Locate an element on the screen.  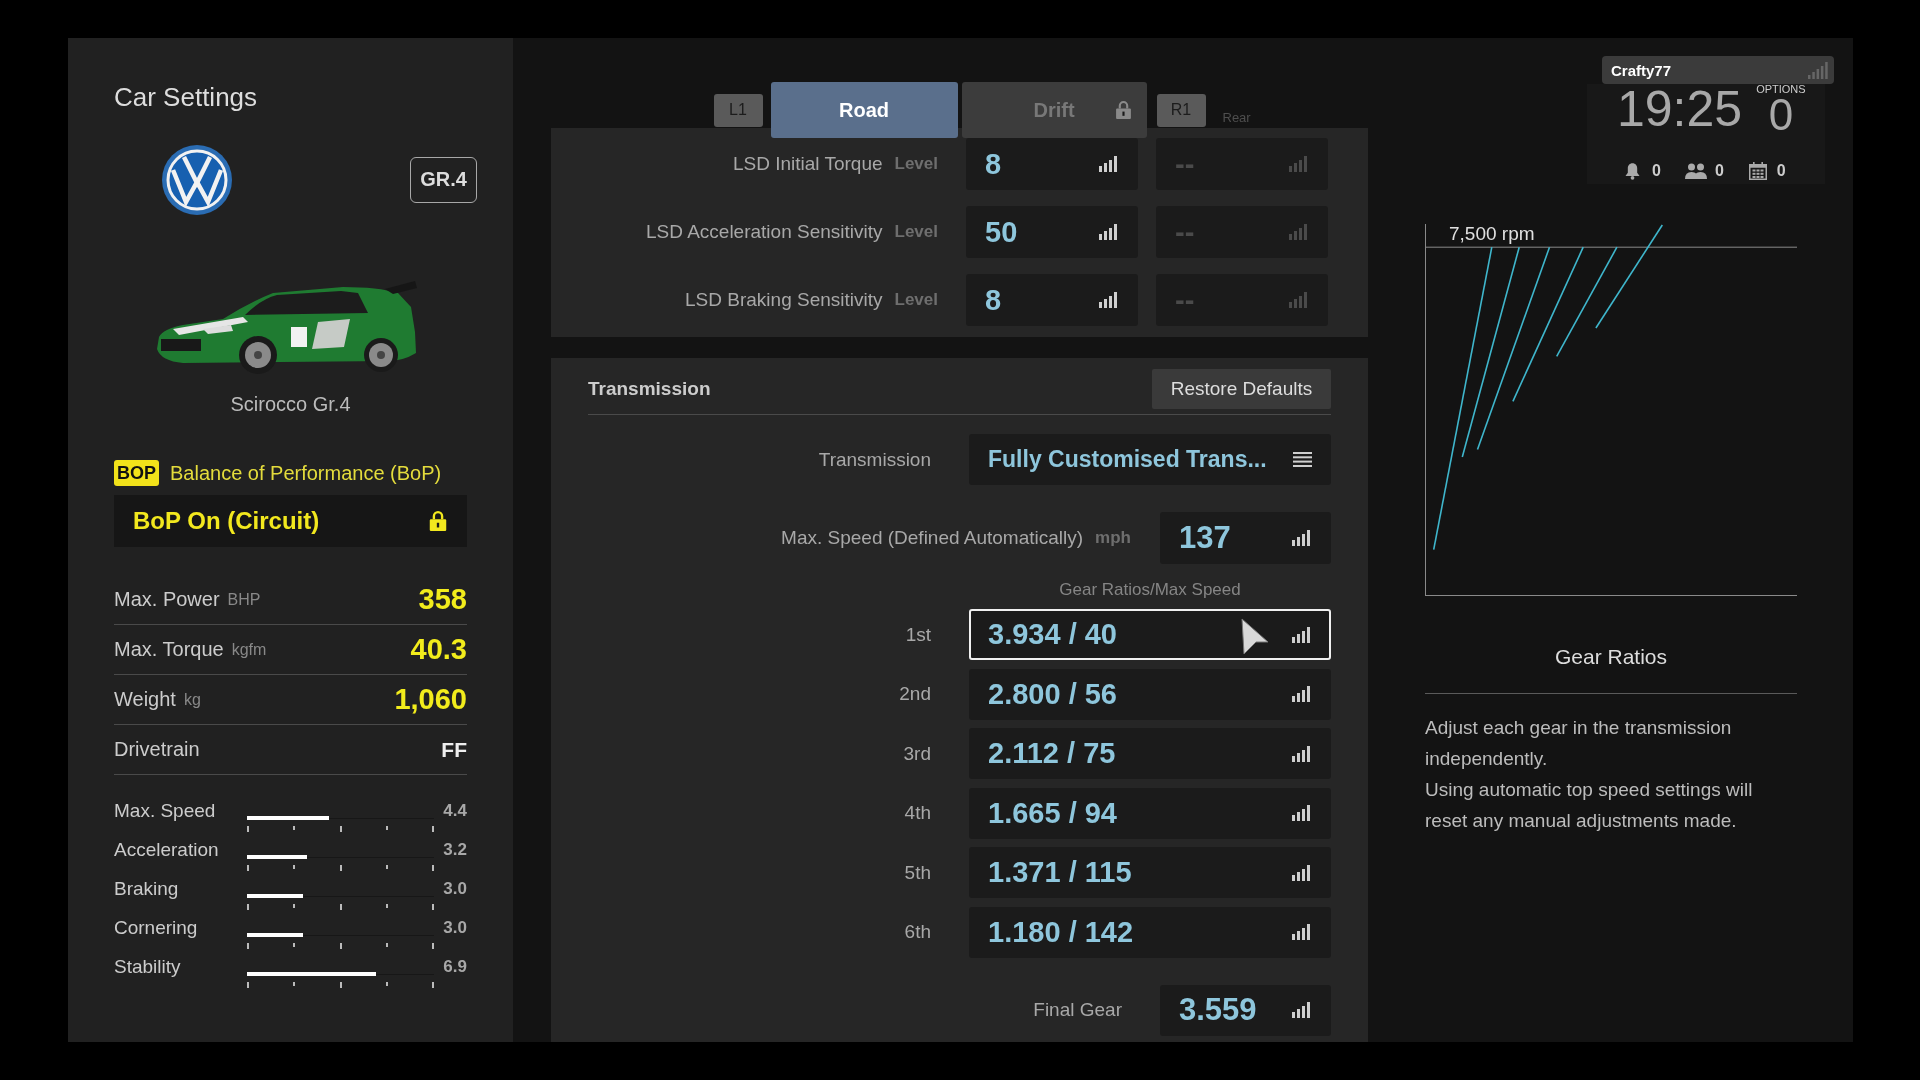
help-paragraph: Adjust each gear in the transmission independently. is located at coordinates (1579, 743).